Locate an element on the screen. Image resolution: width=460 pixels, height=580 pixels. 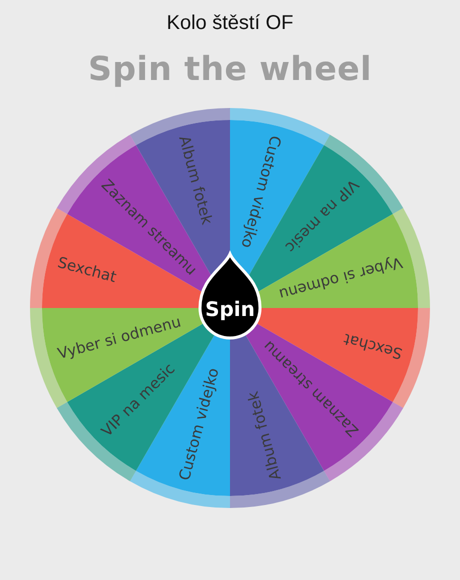
heading: Spin the wheel is located at coordinates (230, 68).